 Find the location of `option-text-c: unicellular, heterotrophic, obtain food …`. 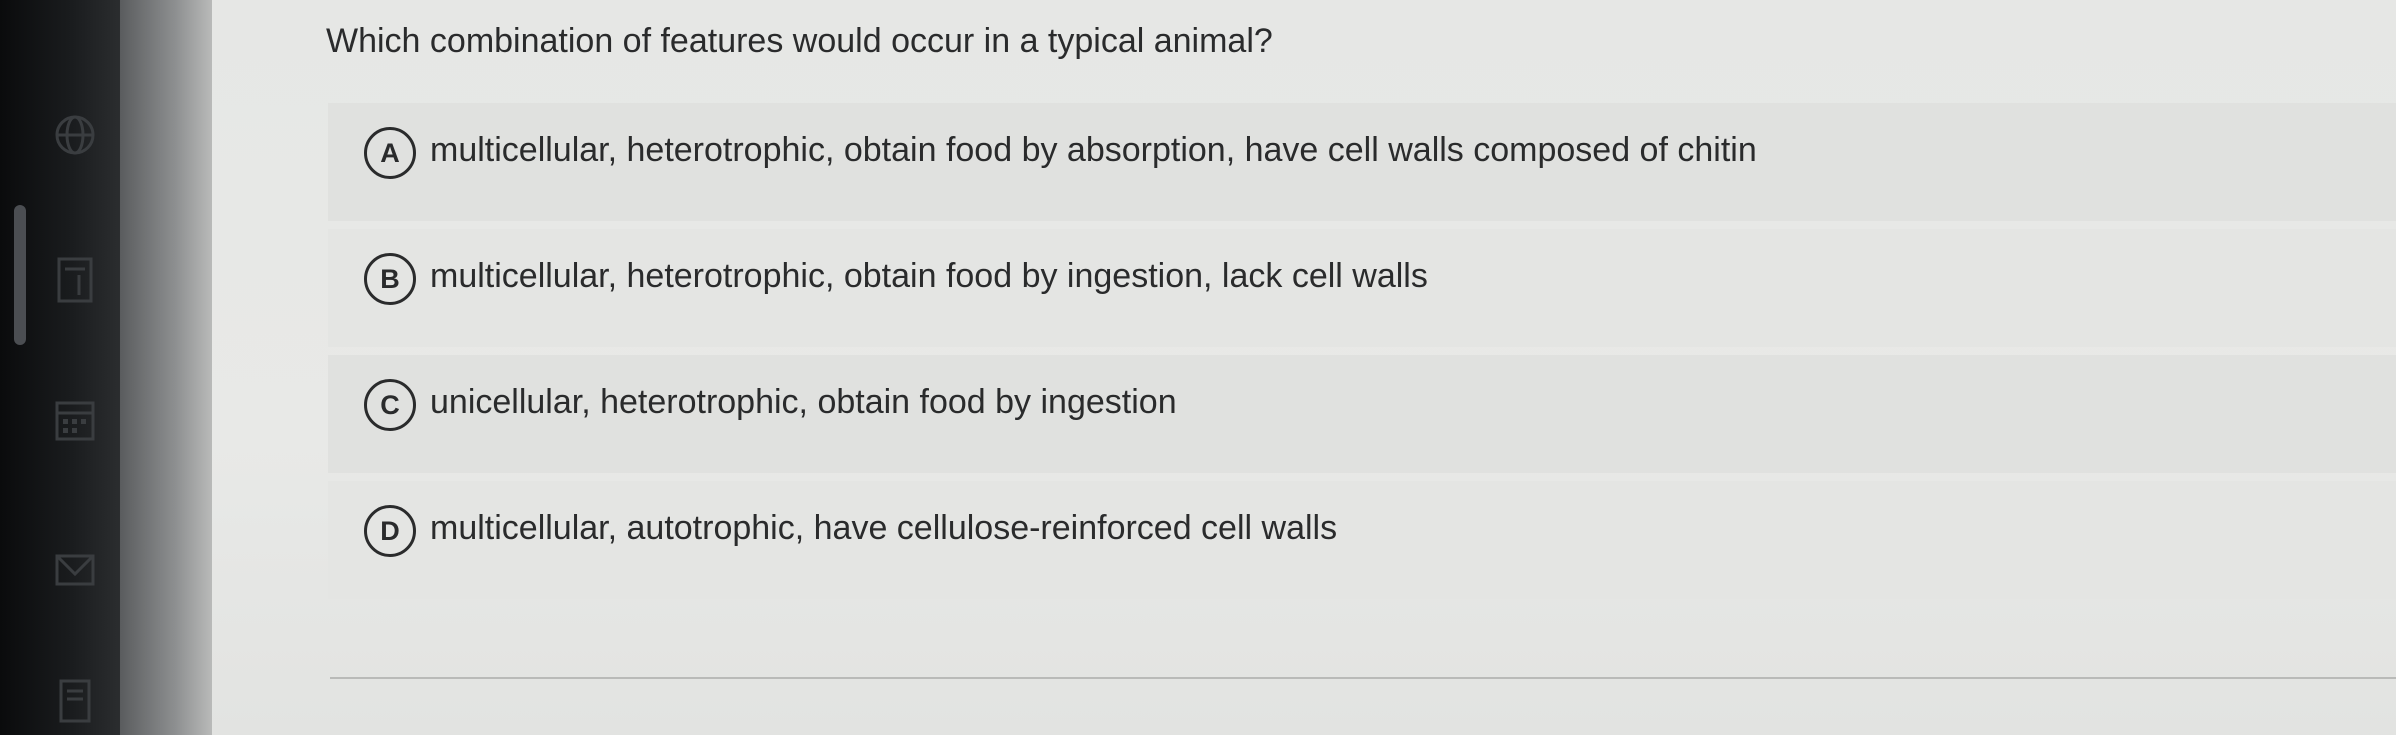

option-text-c: unicellular, heterotrophic, obtain food … is located at coordinates (803, 402).